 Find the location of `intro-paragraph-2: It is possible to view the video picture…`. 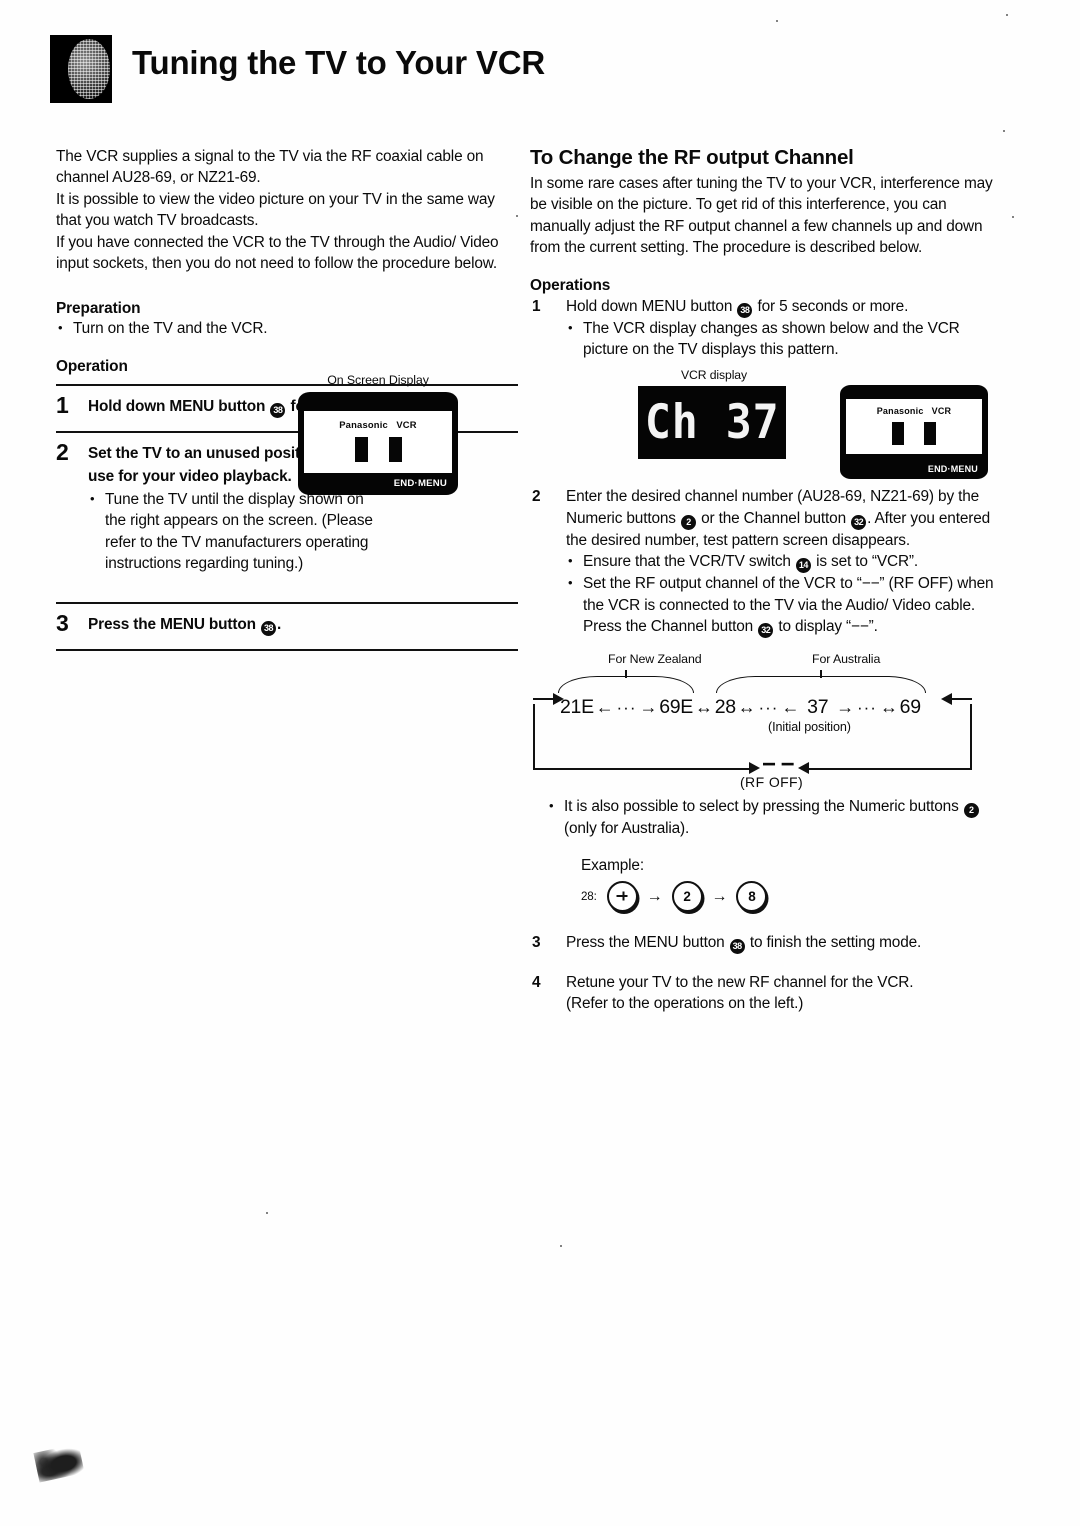

intro-paragraph-2: It is possible to view the video picture… is located at coordinates (275, 210).